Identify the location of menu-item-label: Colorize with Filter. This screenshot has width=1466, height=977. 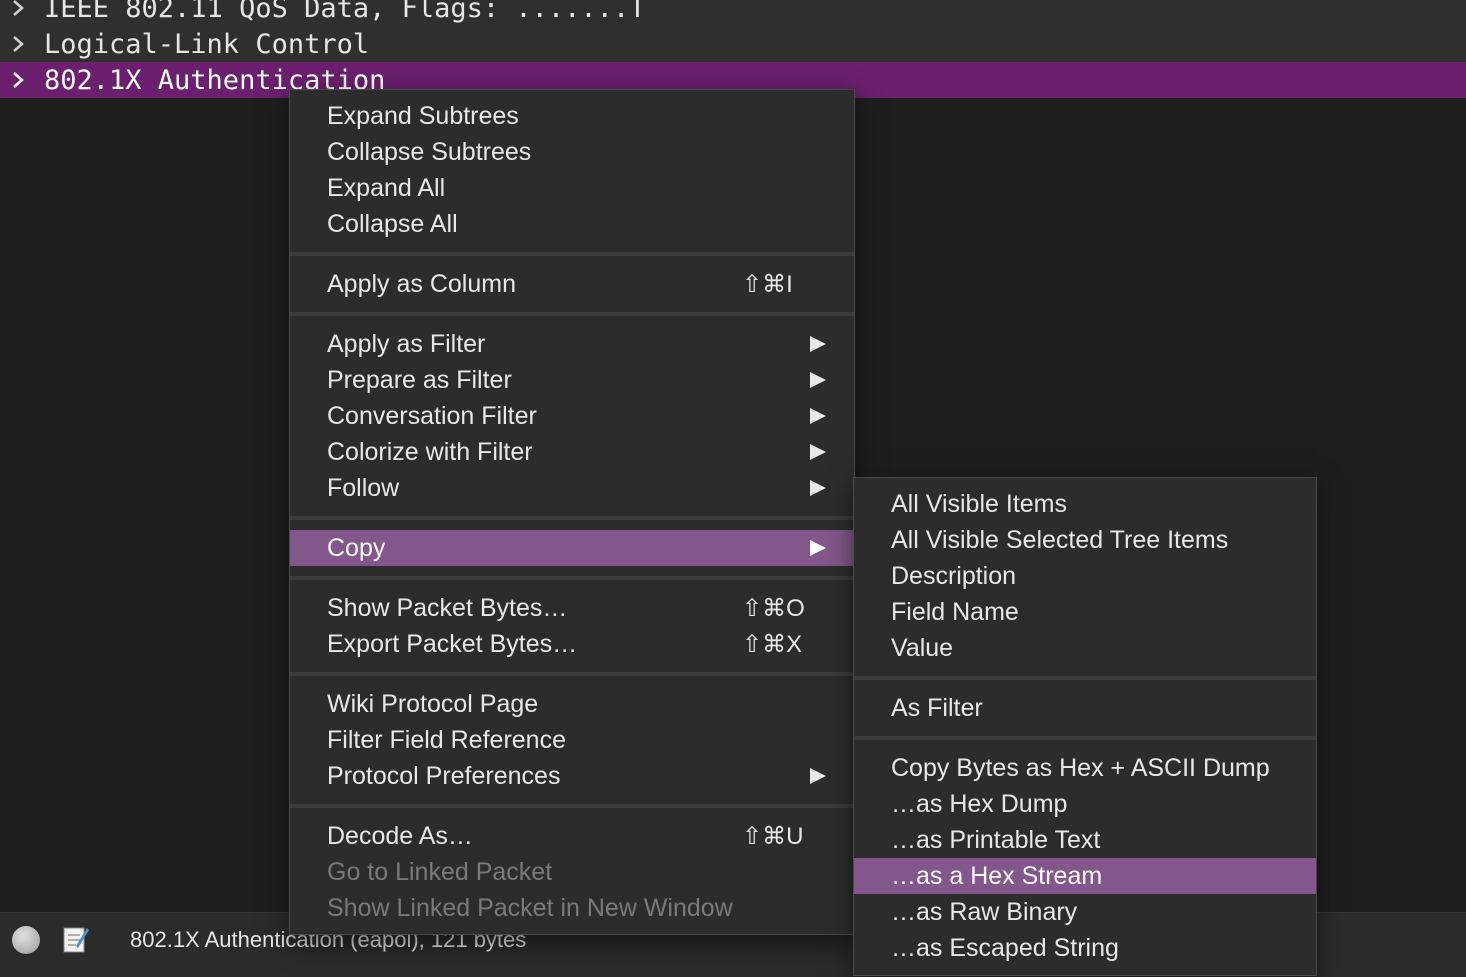
(430, 451).